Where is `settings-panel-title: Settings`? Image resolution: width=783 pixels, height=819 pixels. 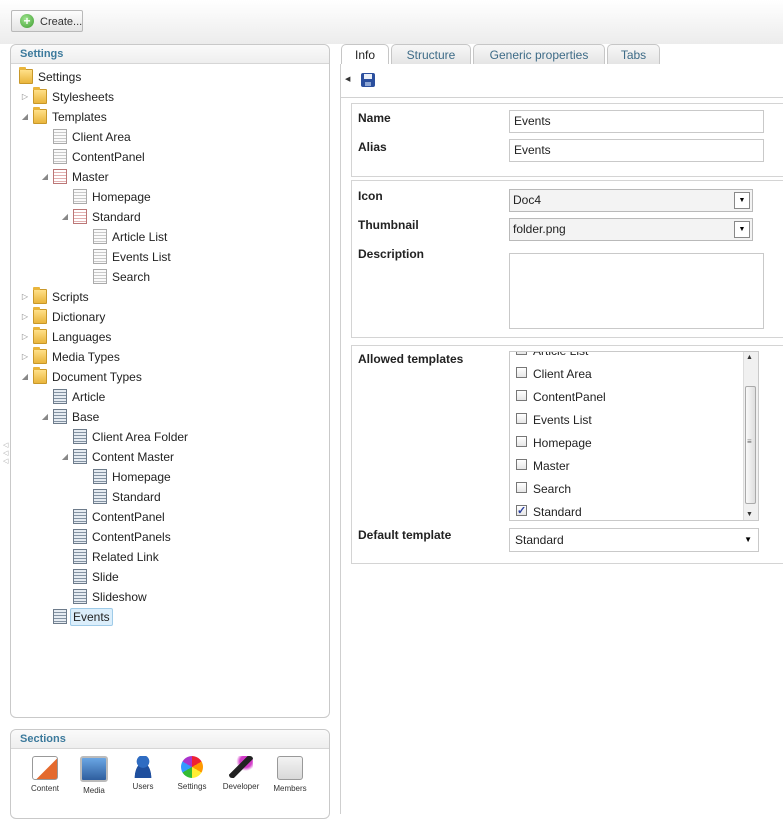
settings-panel-title: Settings is located at coordinates (170, 54).